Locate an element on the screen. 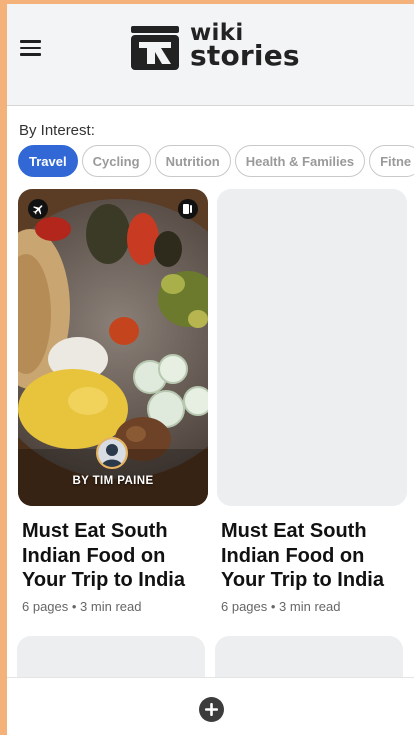 Image resolution: width=414 pixels, height=735 pixels. story-pages-icon is located at coordinates (188, 209).